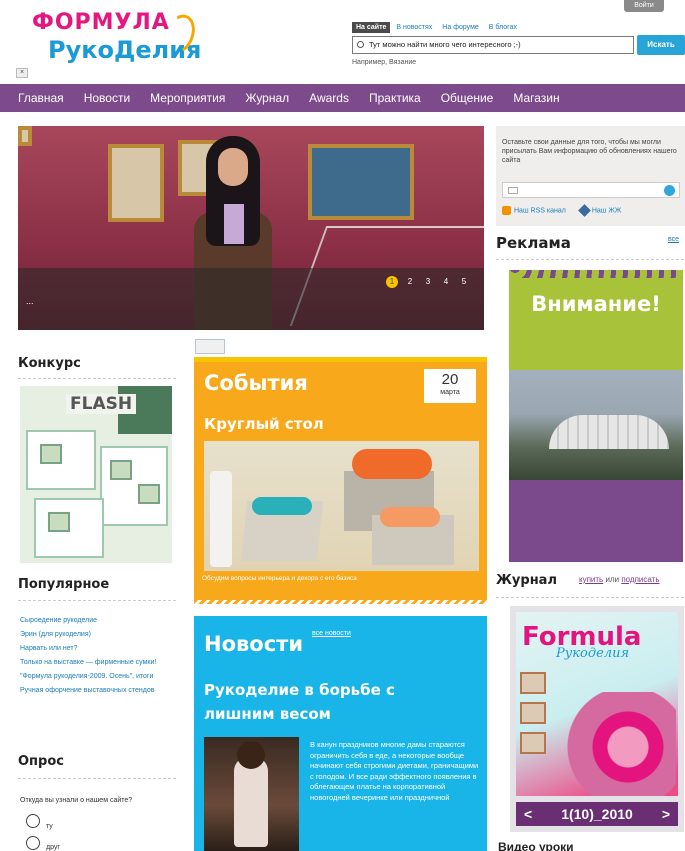 The image size is (685, 851). What do you see at coordinates (360, 44) in the screenshot?
I see `search-icon` at bounding box center [360, 44].